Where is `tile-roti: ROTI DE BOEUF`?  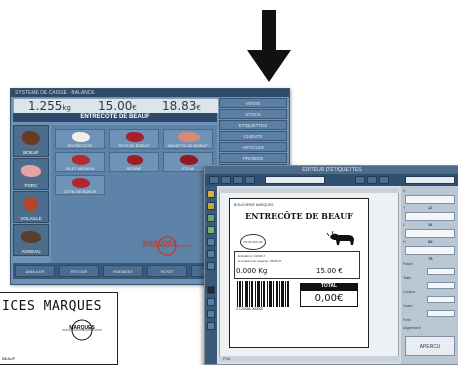
tile-roti: ROTI DE BOEUF is located at coordinates (134, 139).